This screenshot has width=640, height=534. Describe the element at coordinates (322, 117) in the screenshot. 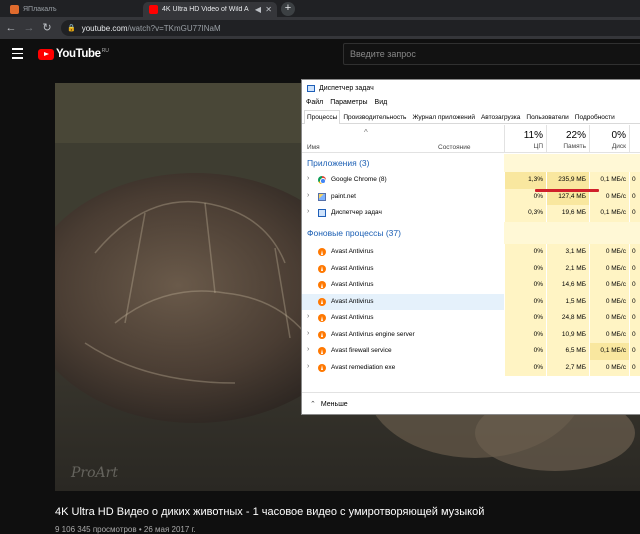

I see `tab-processes: Процессы` at that location.